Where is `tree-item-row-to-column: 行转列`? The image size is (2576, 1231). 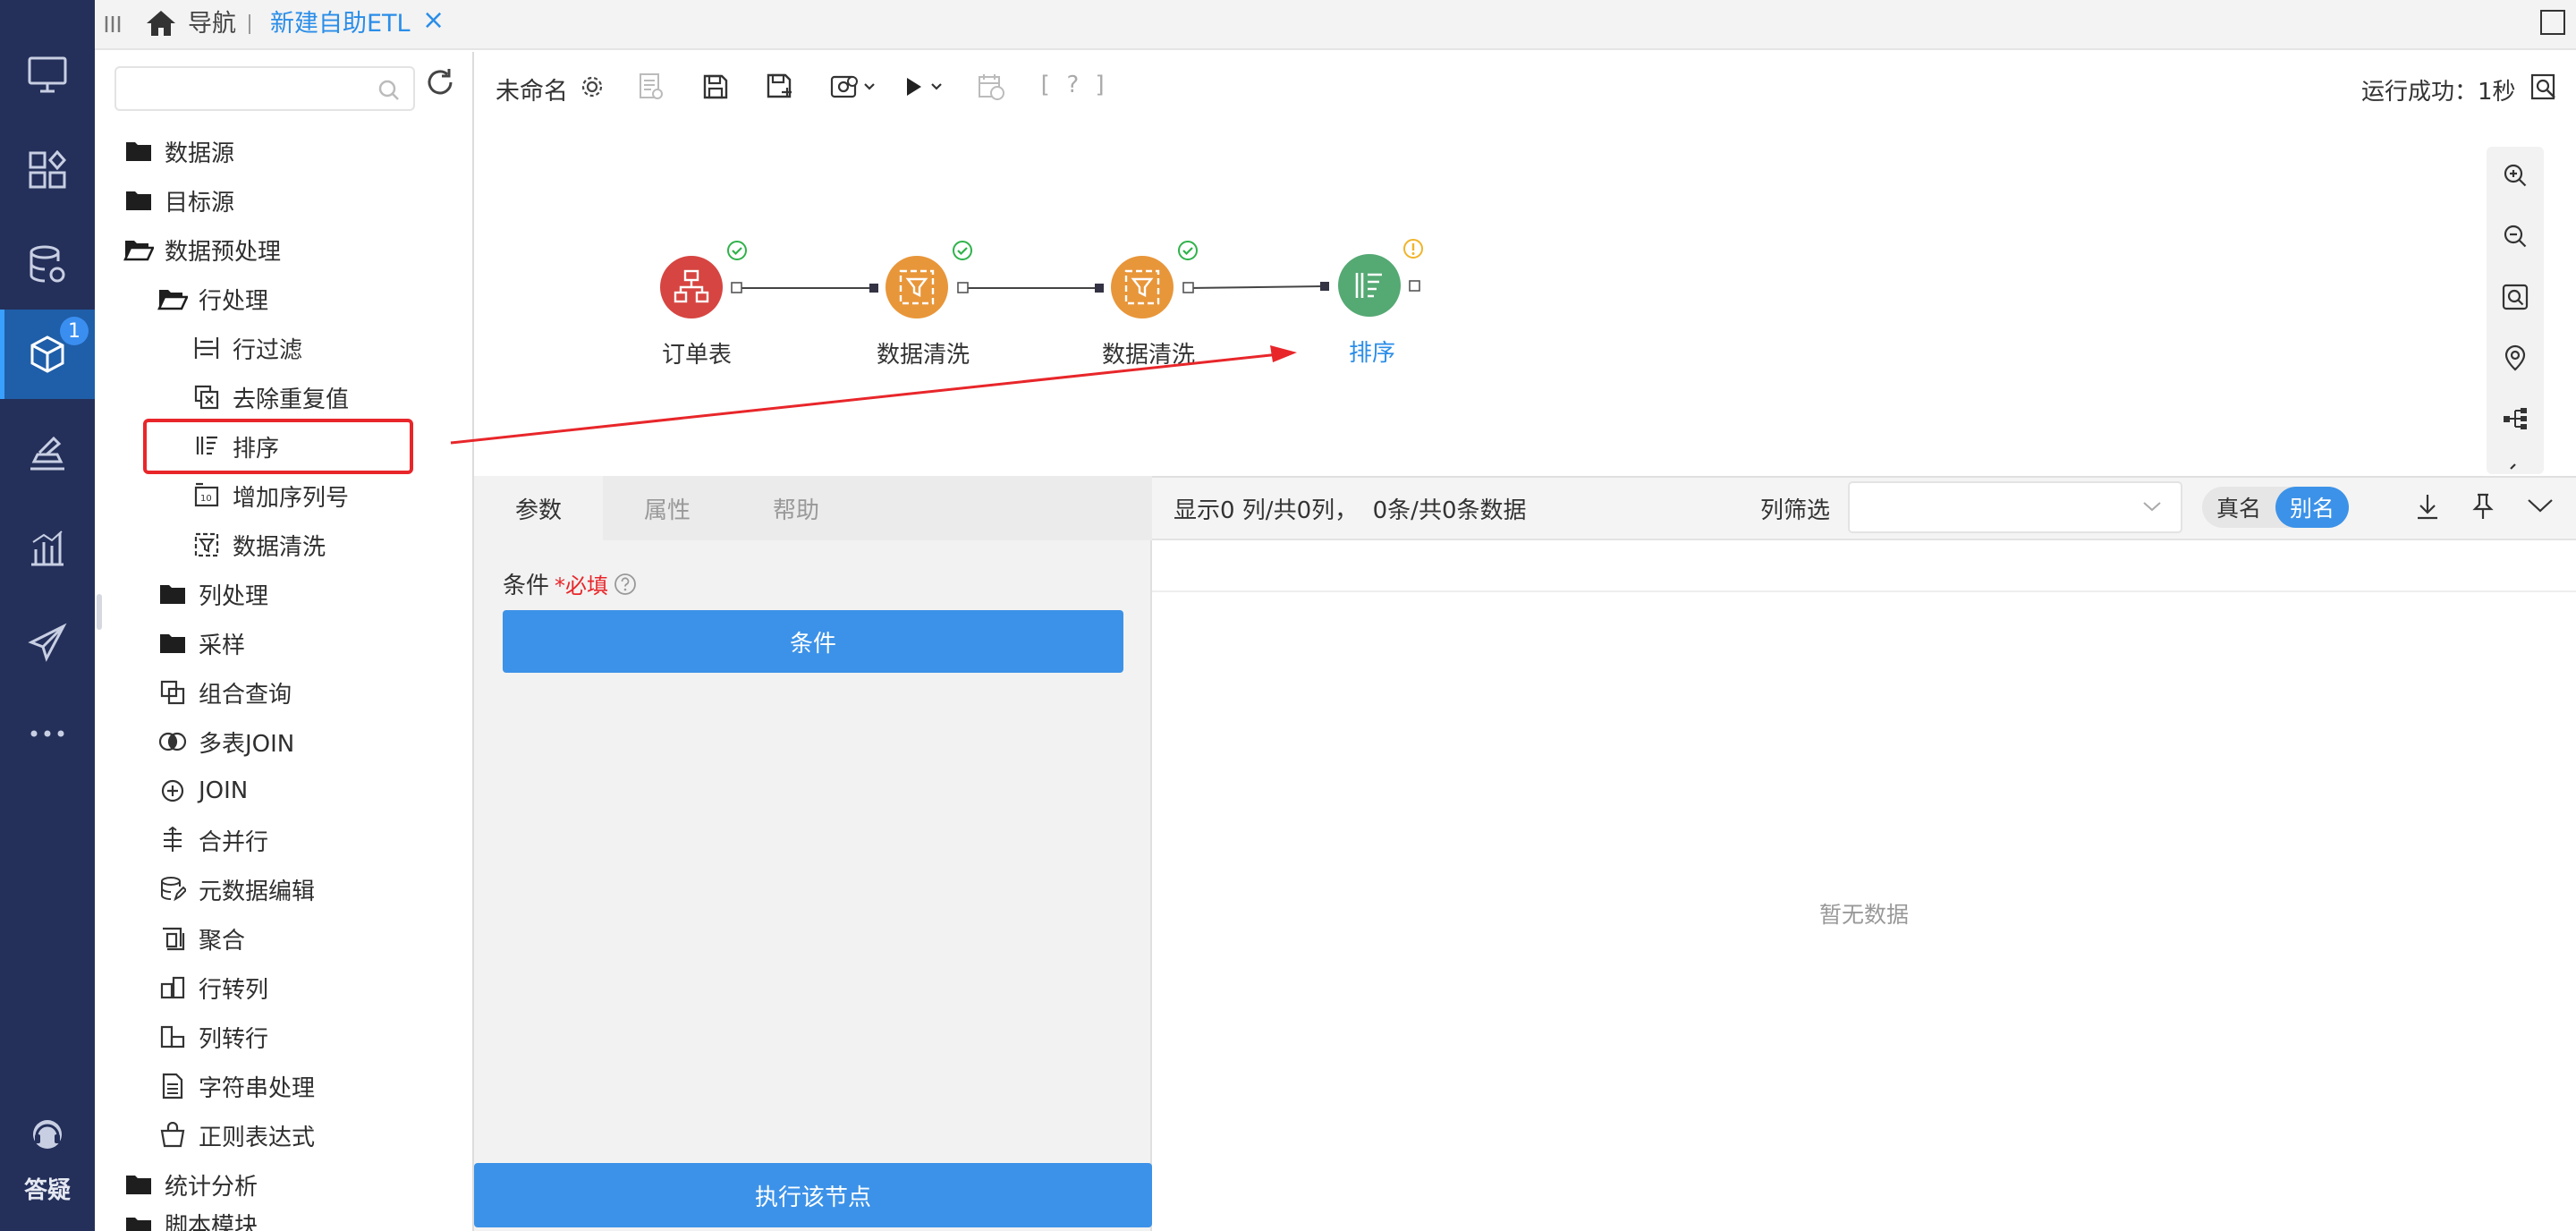 tree-item-row-to-column: 行转列 is located at coordinates (212, 987).